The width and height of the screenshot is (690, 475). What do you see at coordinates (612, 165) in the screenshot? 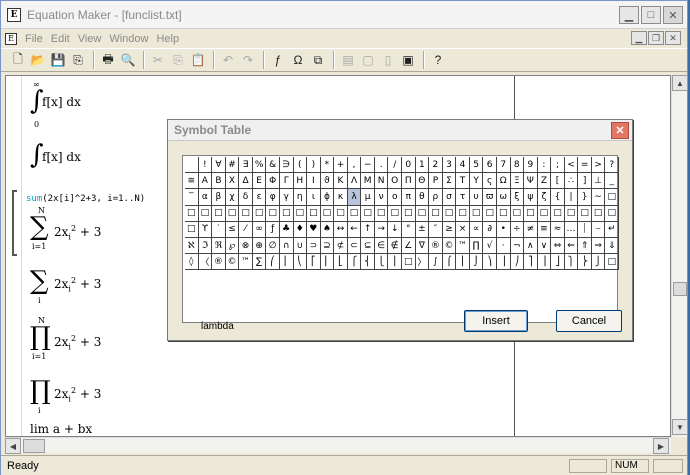
I see `symbol-cell: ?` at bounding box center [612, 165].